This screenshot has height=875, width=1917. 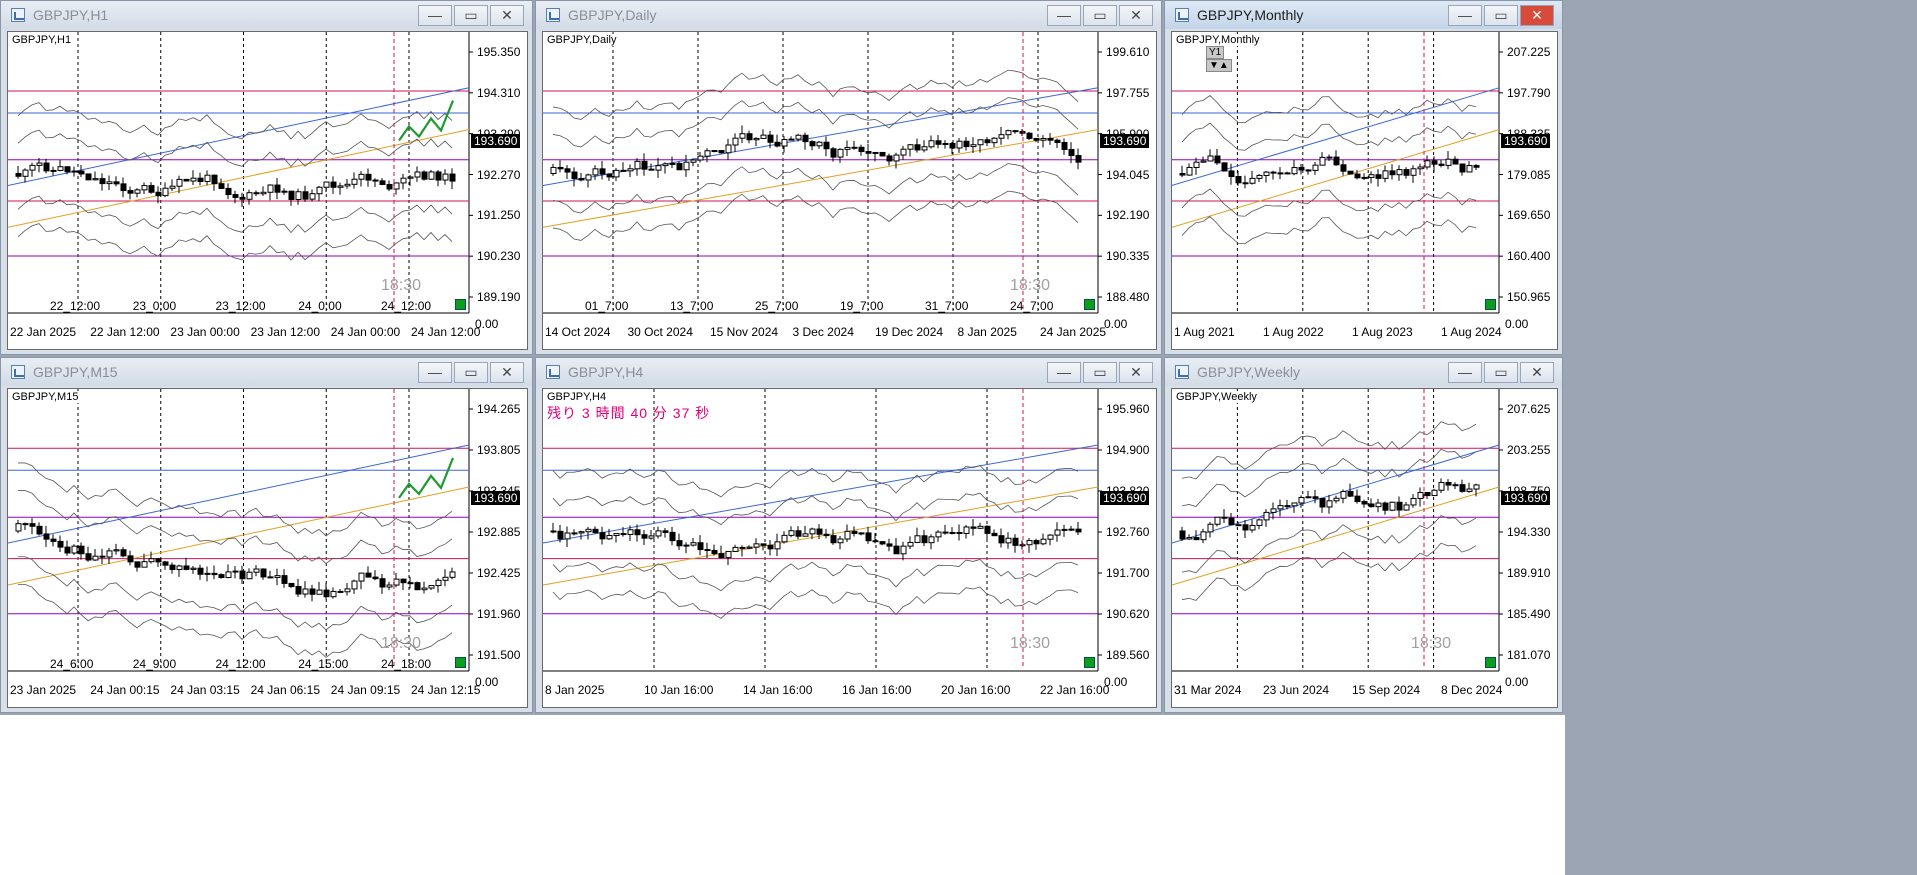 What do you see at coordinates (848, 15) in the screenshot?
I see `title-bar: GBPJPY,Daily — ▭ ✕` at bounding box center [848, 15].